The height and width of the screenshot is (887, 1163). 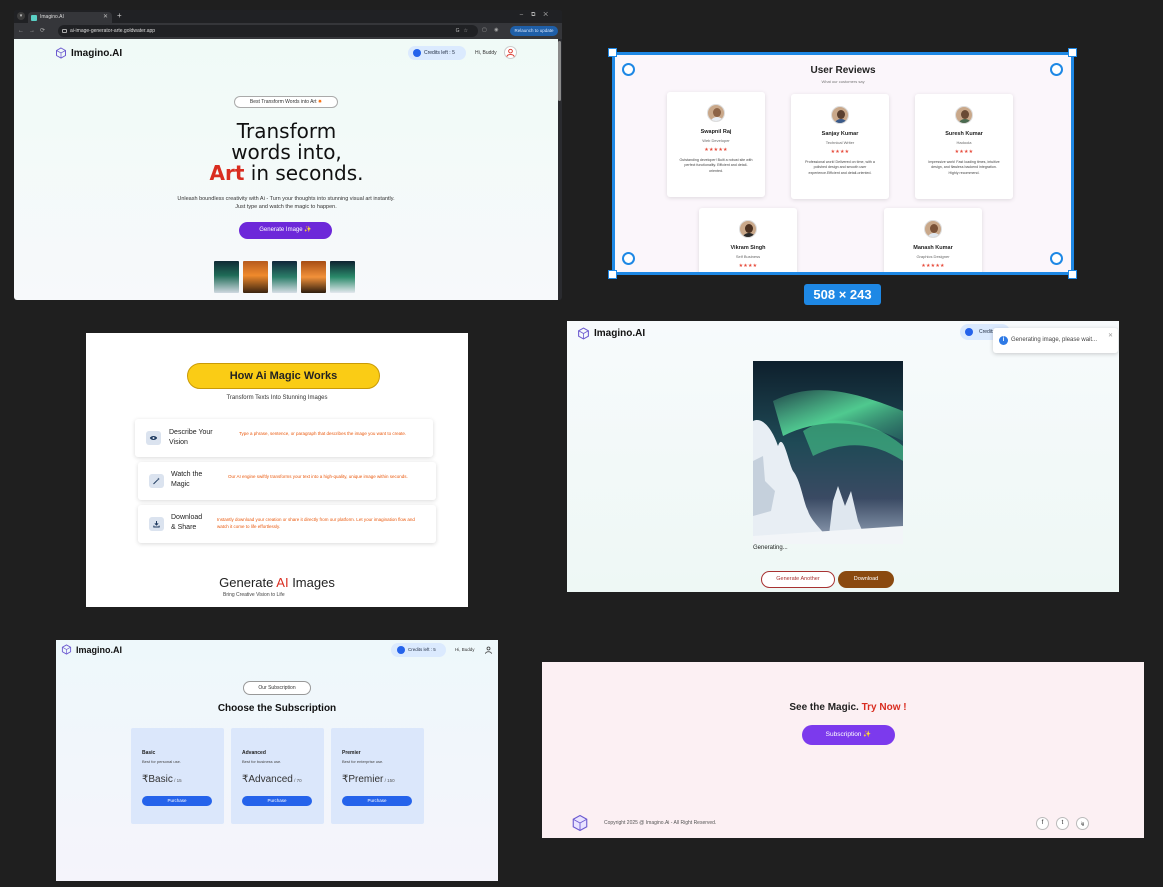 I want to click on download-button: Download, so click(x=866, y=579).